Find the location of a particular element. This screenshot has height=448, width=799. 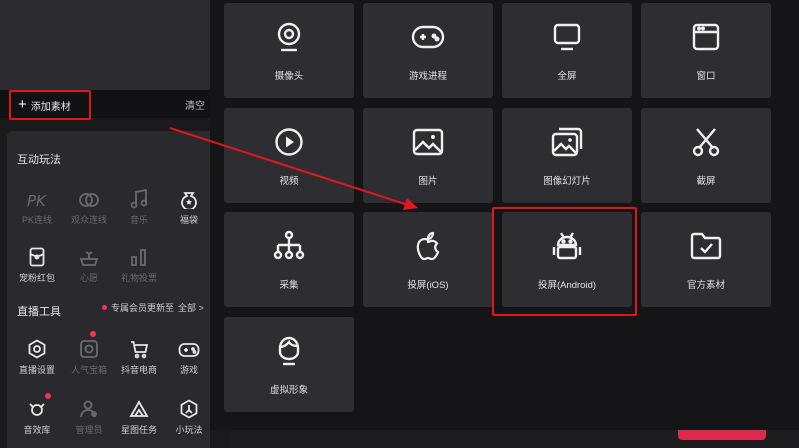

tool-gift-vote: 礼物投票 is located at coordinates (139, 261).